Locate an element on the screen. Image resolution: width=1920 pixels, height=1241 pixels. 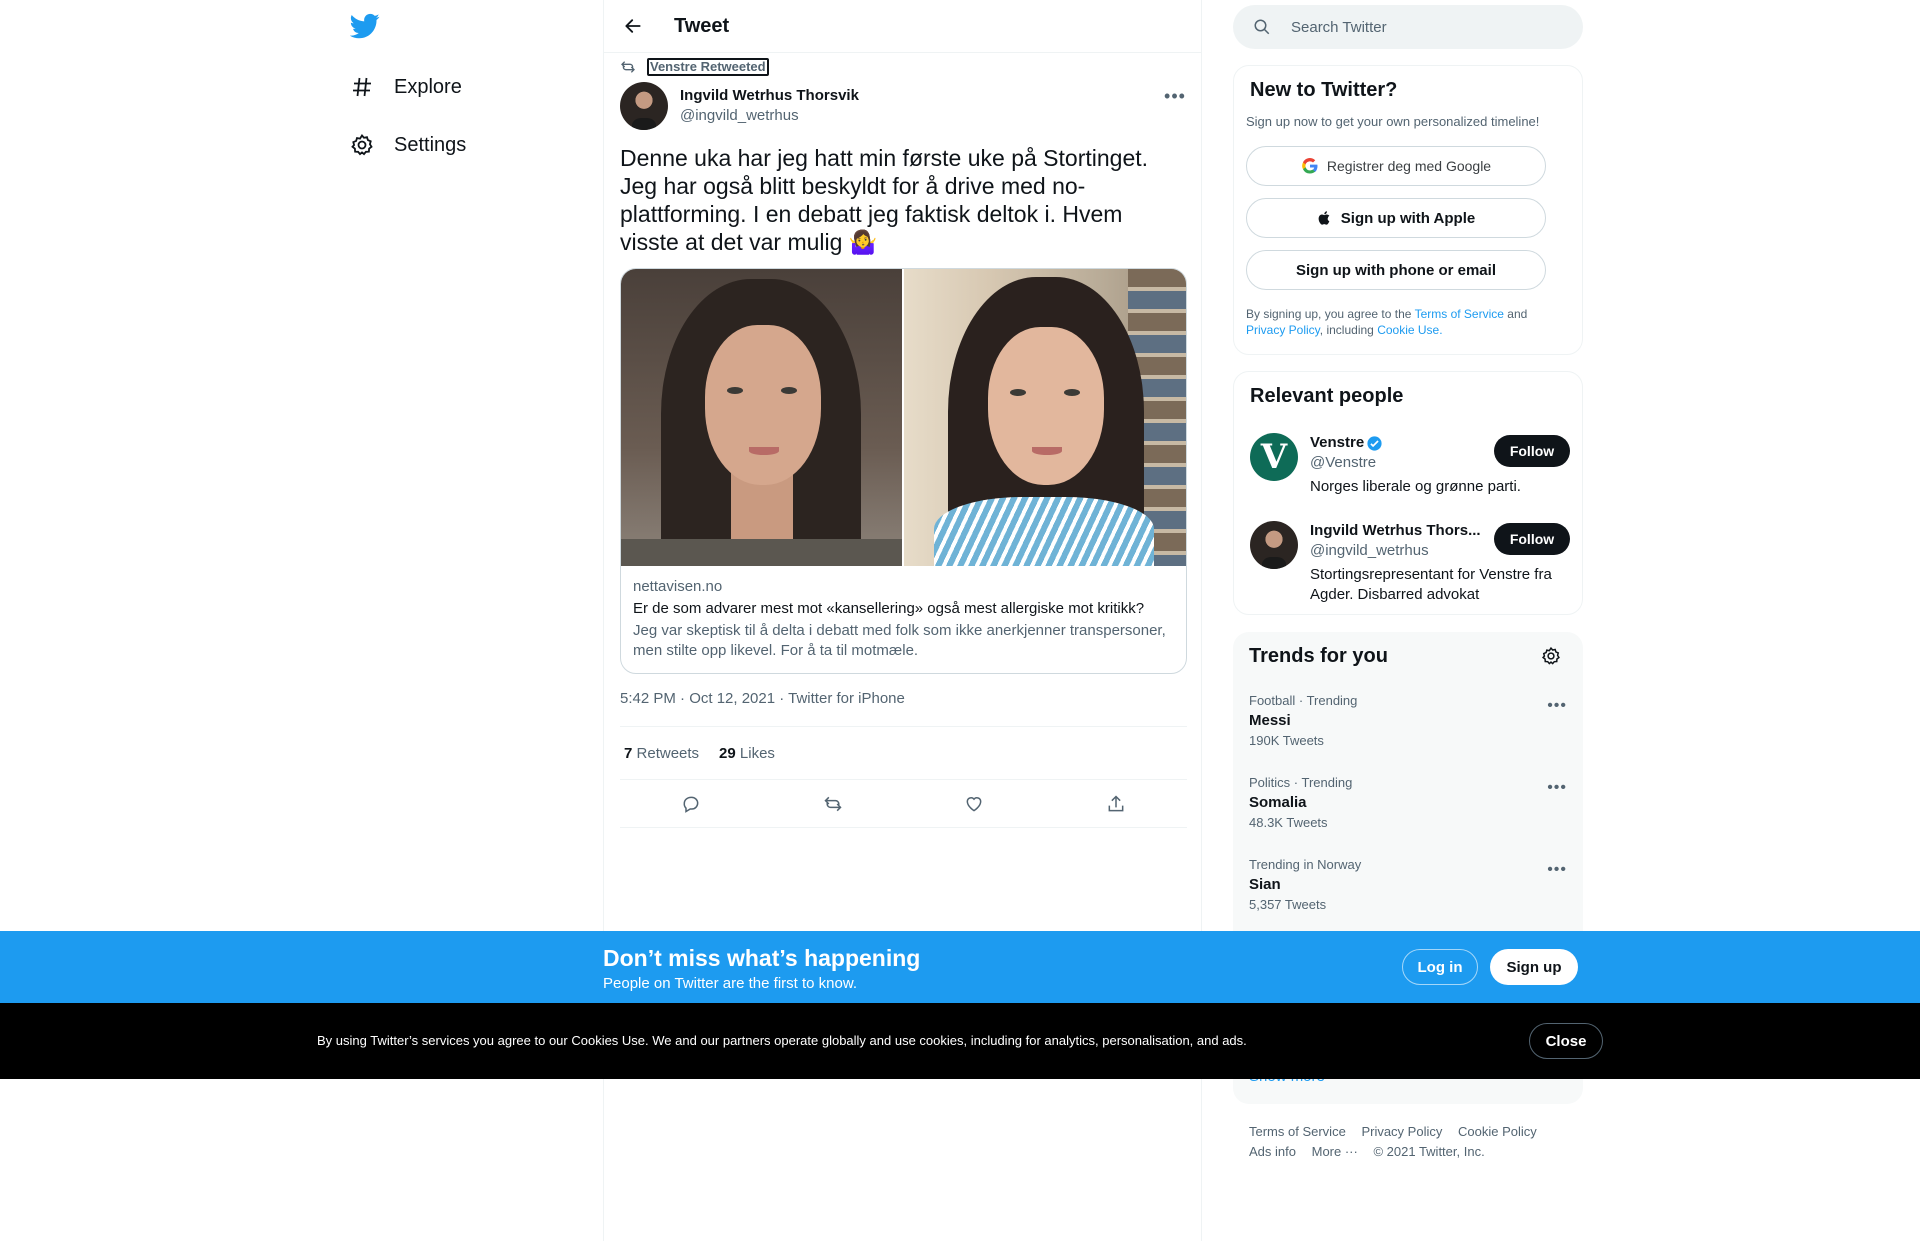
footer-ads-link: Ads info is located at coordinates (1272, 1151).